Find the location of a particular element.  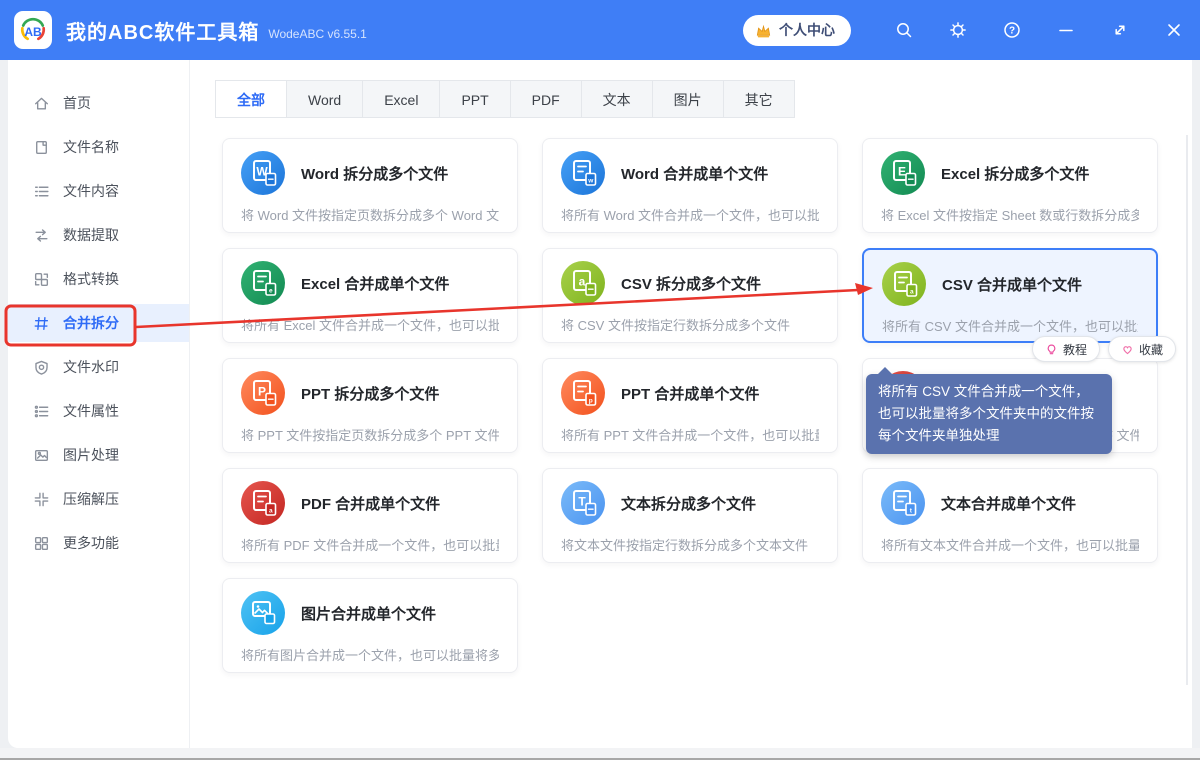

pdf-merge-icon: a is located at coordinates (263, 503).